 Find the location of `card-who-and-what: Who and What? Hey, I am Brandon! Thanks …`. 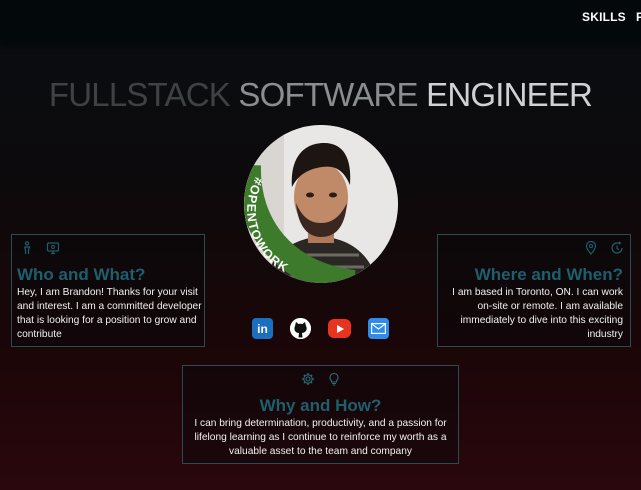

card-who-and-what: Who and What? Hey, I am Brandon! Thanks … is located at coordinates (108, 290).